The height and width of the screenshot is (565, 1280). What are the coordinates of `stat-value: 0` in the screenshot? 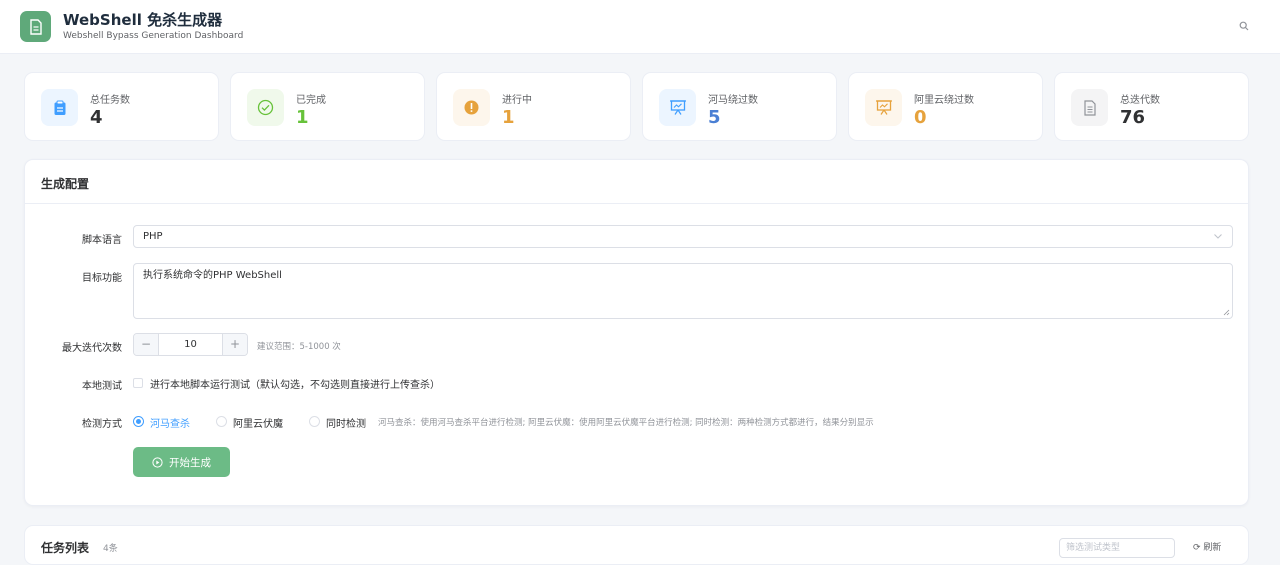 It's located at (920, 117).